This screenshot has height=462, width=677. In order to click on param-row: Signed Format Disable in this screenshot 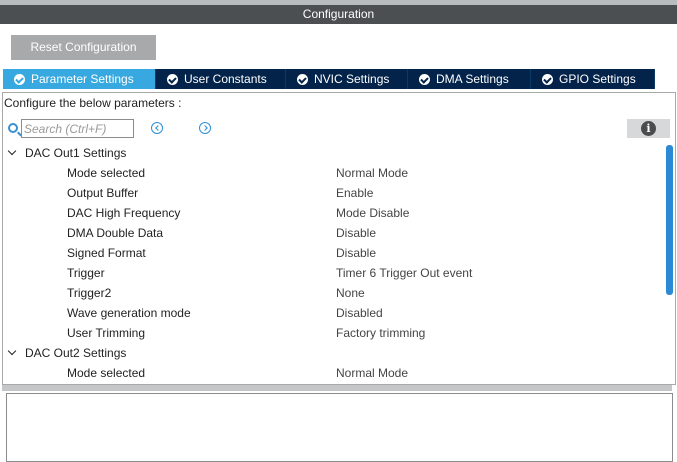, I will do `click(333, 253)`.